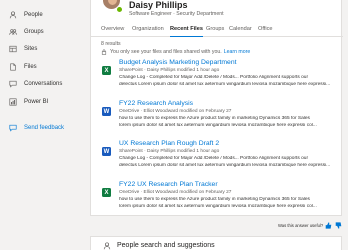 This screenshot has height=250, width=348. I want to click on nav-item-label: Files, so click(30, 67).